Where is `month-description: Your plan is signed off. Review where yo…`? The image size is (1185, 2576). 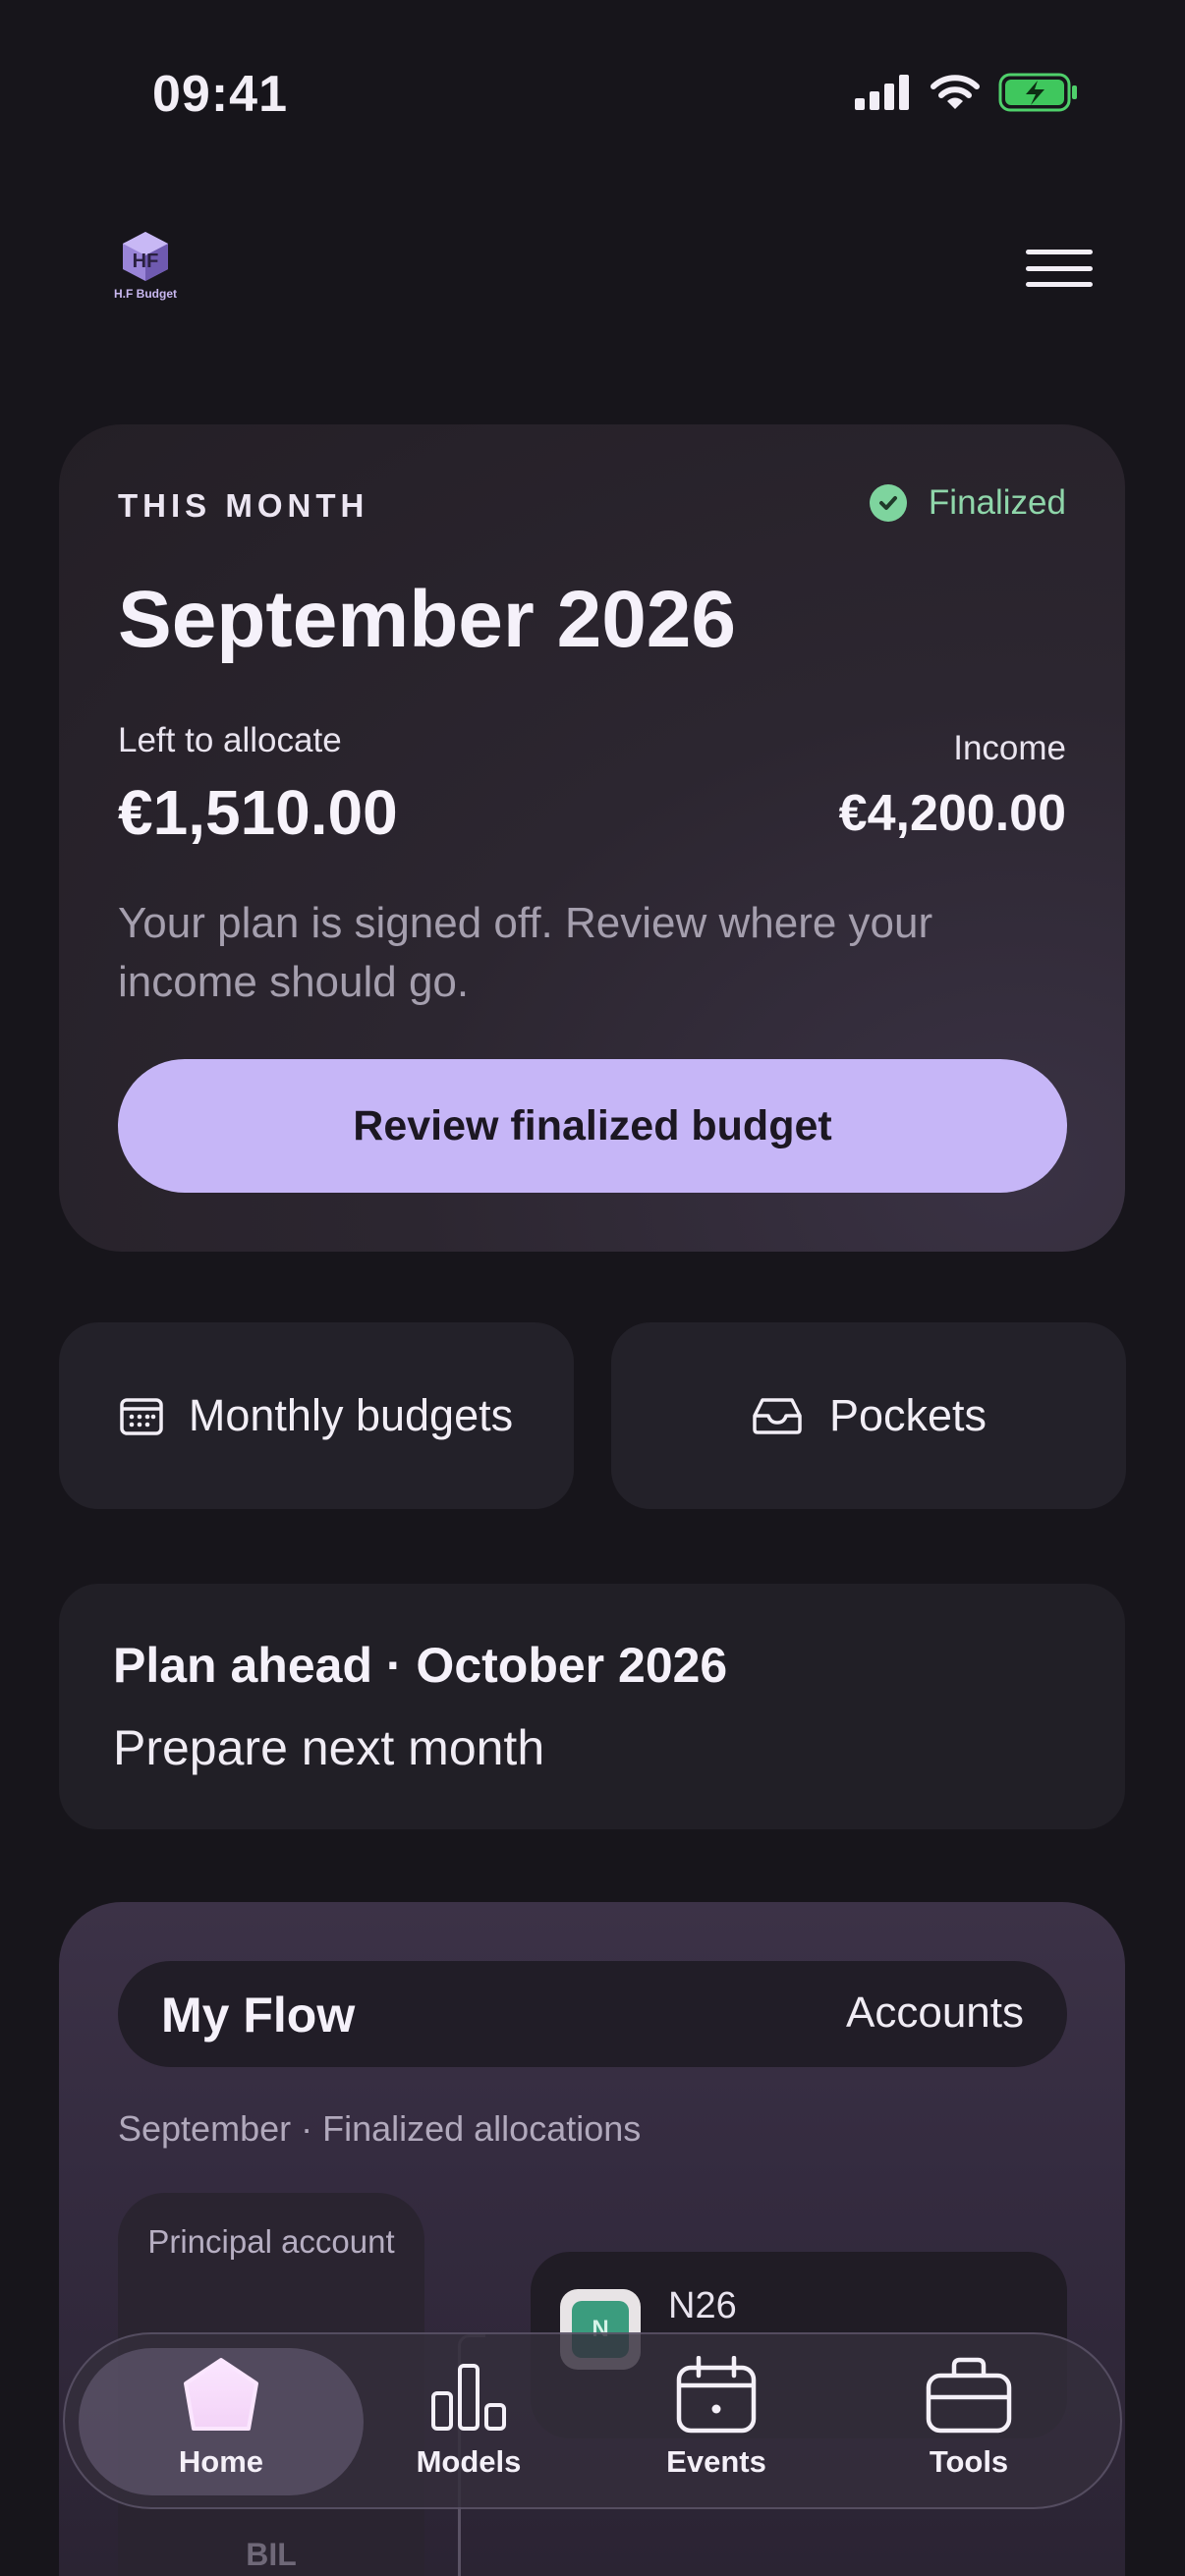 month-description: Your plan is signed off. Review where yo… is located at coordinates (526, 952).